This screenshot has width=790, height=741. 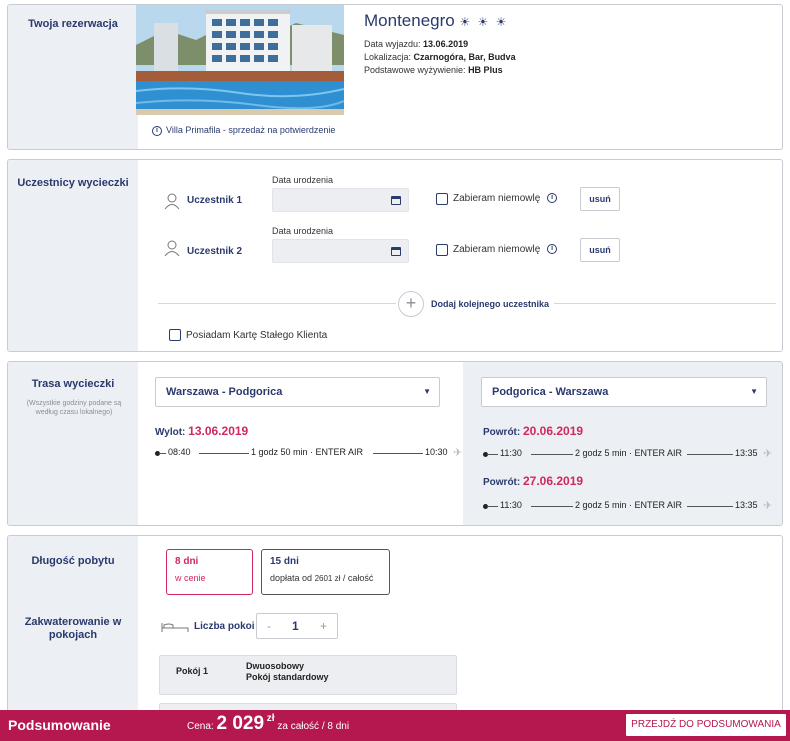 I want to click on loyalty-card-checkbox, so click(x=175, y=335).